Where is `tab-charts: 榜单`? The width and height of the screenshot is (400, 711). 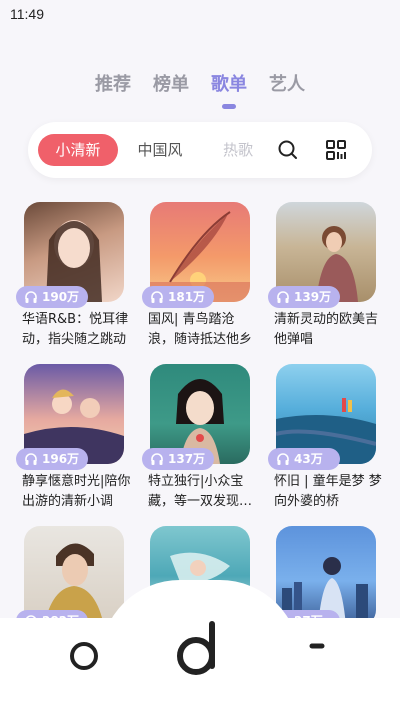
tab-charts: 榜单 is located at coordinates (171, 83).